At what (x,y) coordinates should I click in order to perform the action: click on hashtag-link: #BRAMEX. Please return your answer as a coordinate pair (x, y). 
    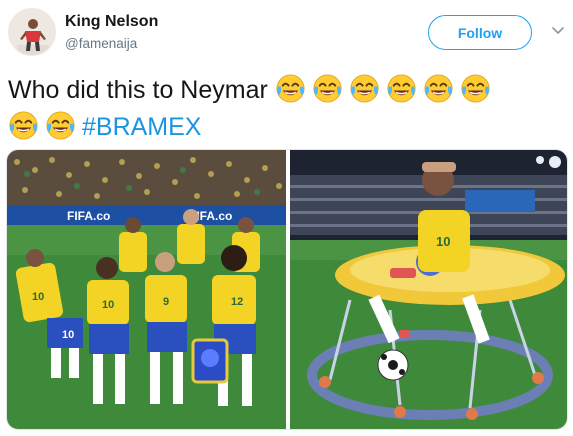
    Looking at the image, I should click on (141, 127).